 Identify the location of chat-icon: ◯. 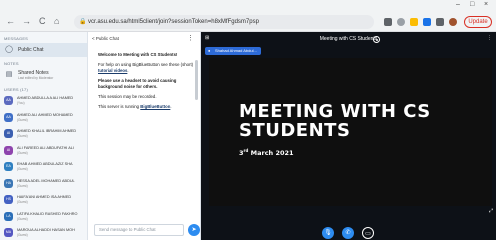
(9, 49).